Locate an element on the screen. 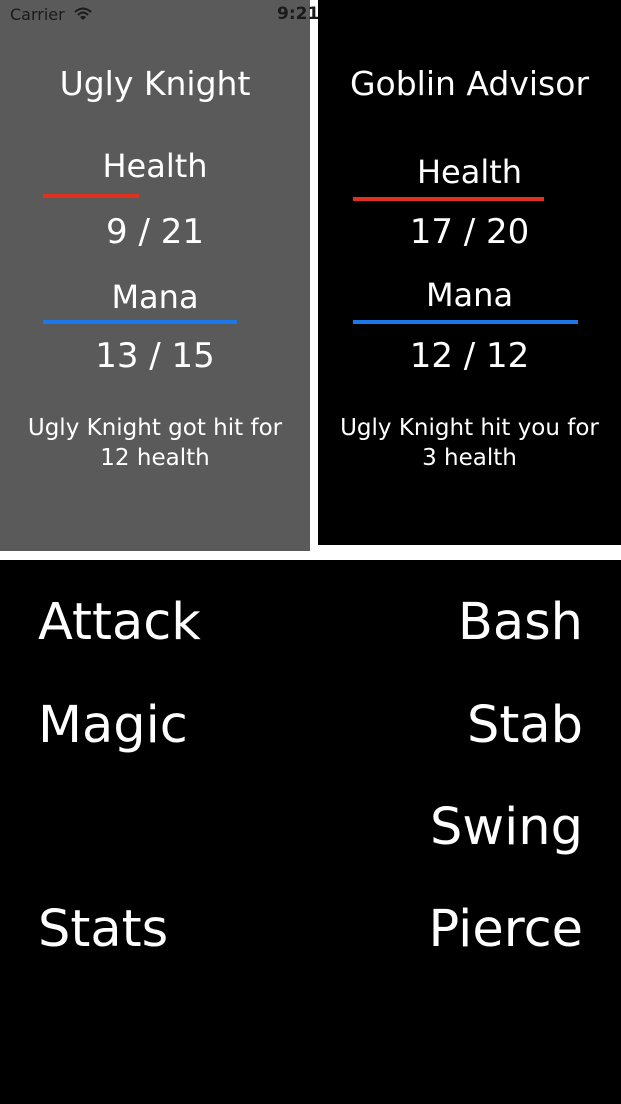 The width and height of the screenshot is (621, 1104). enemy-mana-bar is located at coordinates (465, 322).